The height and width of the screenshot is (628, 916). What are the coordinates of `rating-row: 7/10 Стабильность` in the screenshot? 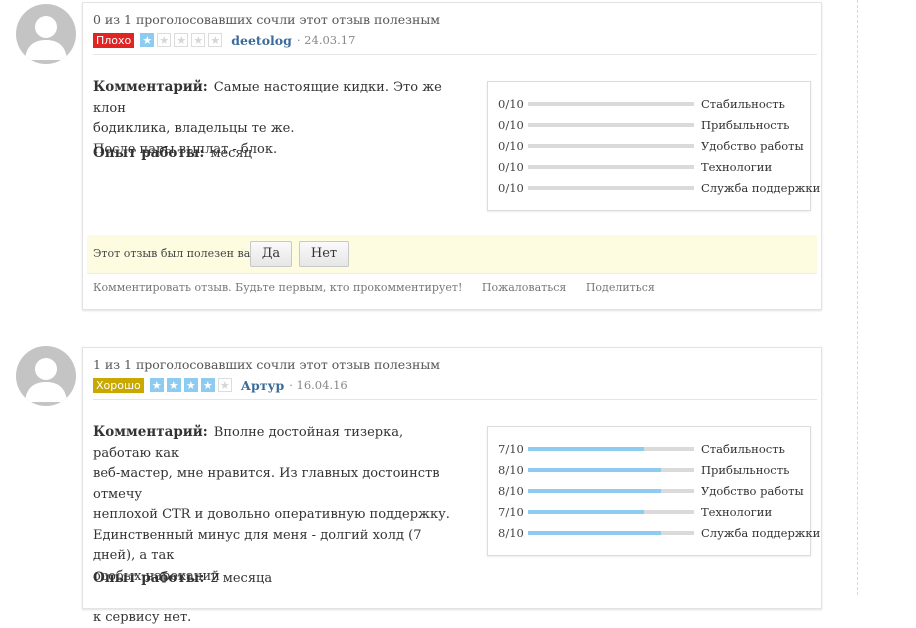 It's located at (641, 449).